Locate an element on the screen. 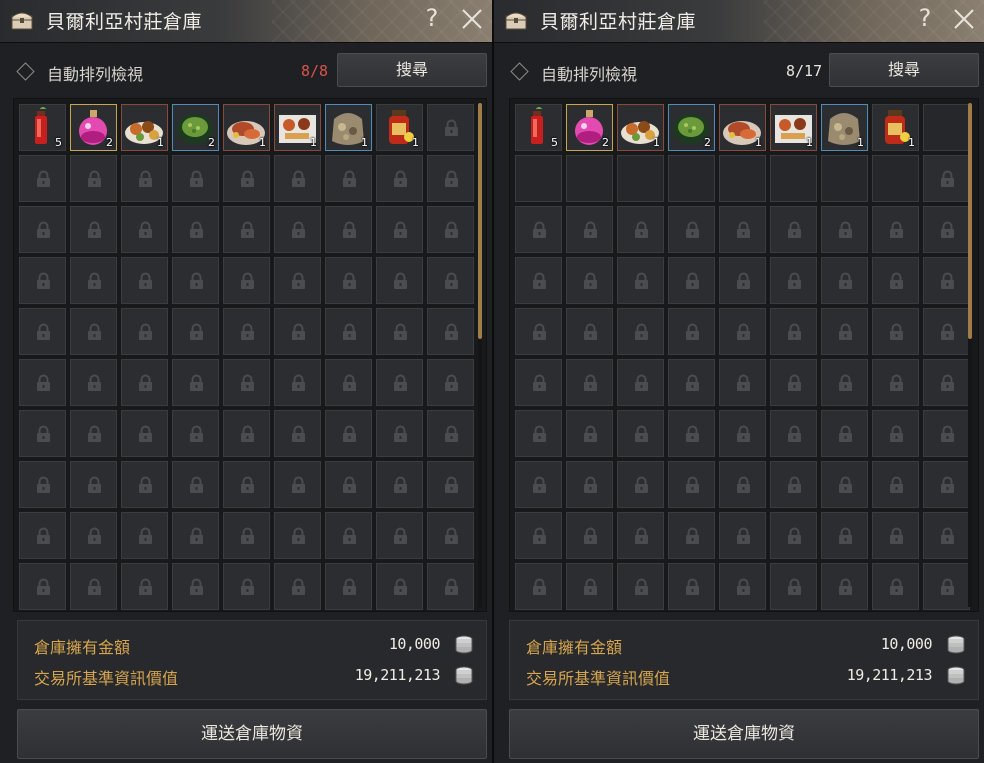  sort-row: 自動排列檢視 8/17 搜尋 is located at coordinates (739, 70).